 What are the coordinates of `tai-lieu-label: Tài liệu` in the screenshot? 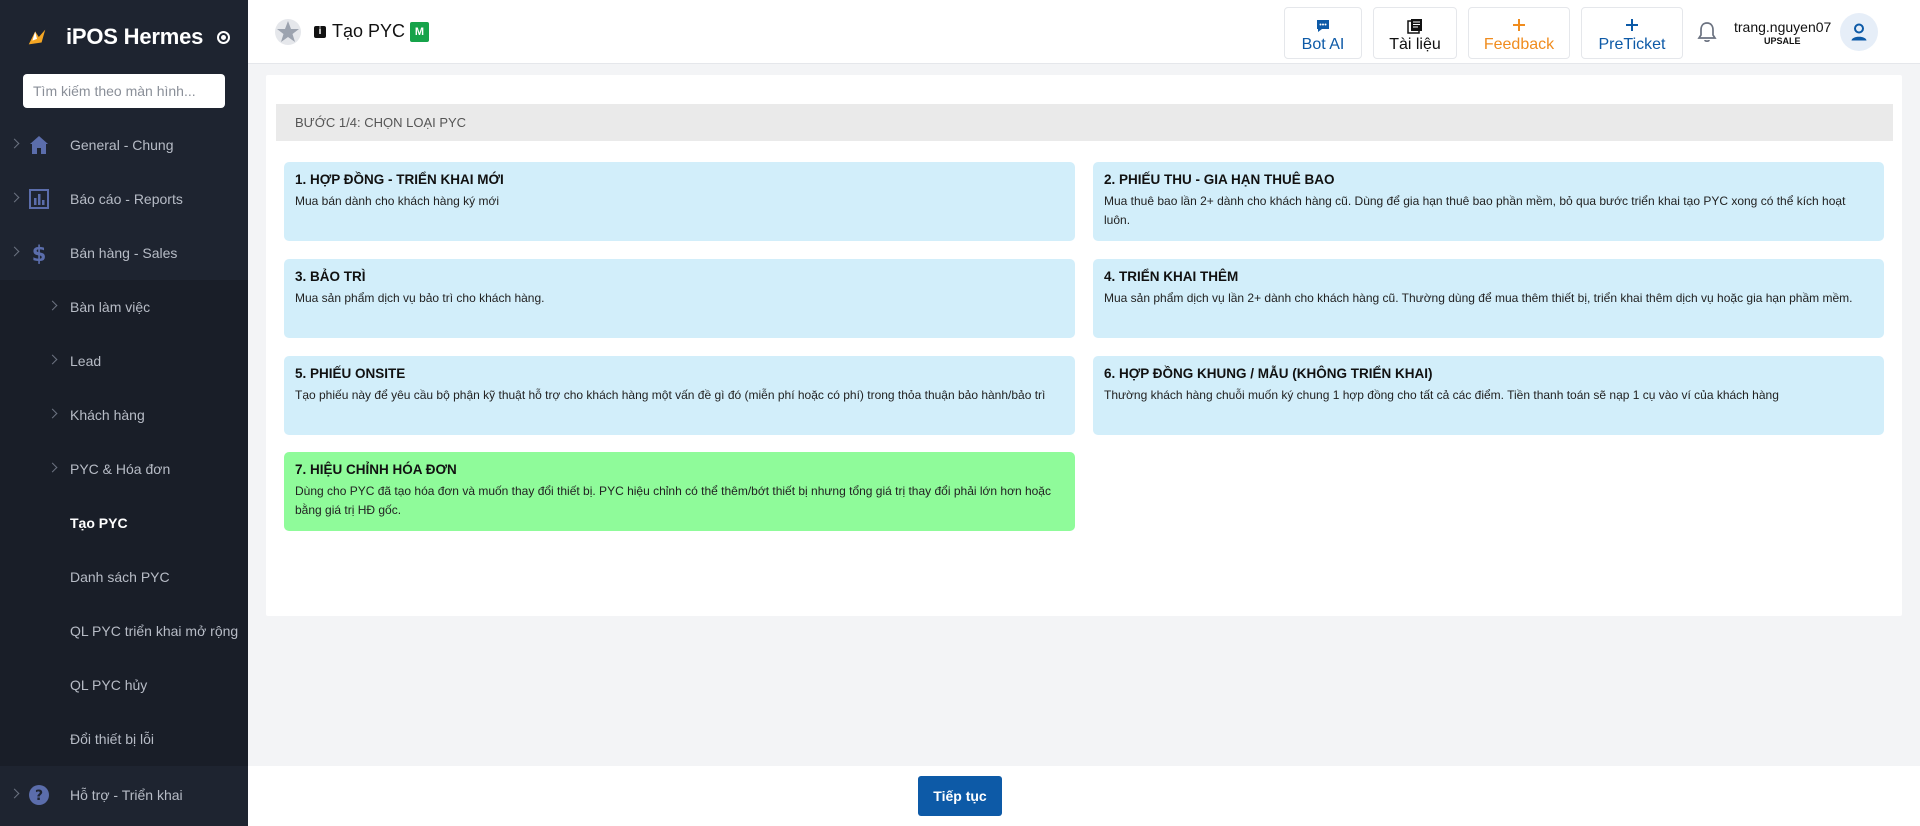 It's located at (1415, 44).